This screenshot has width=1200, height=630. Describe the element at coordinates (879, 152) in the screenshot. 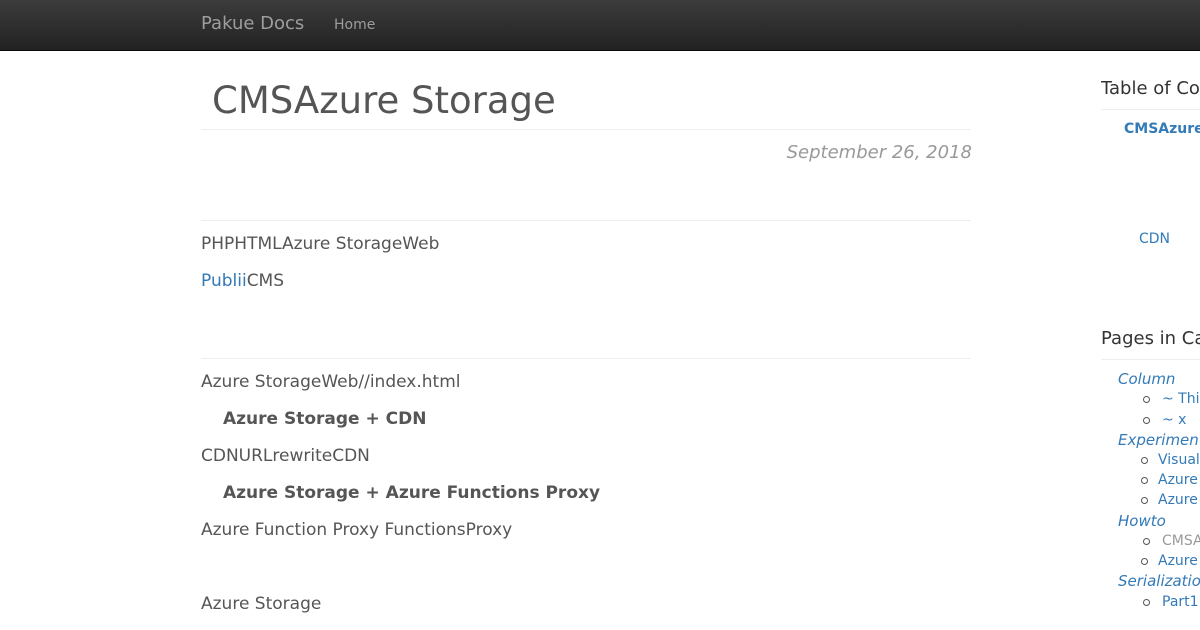

I see `post-date: September 26, 2018` at that location.